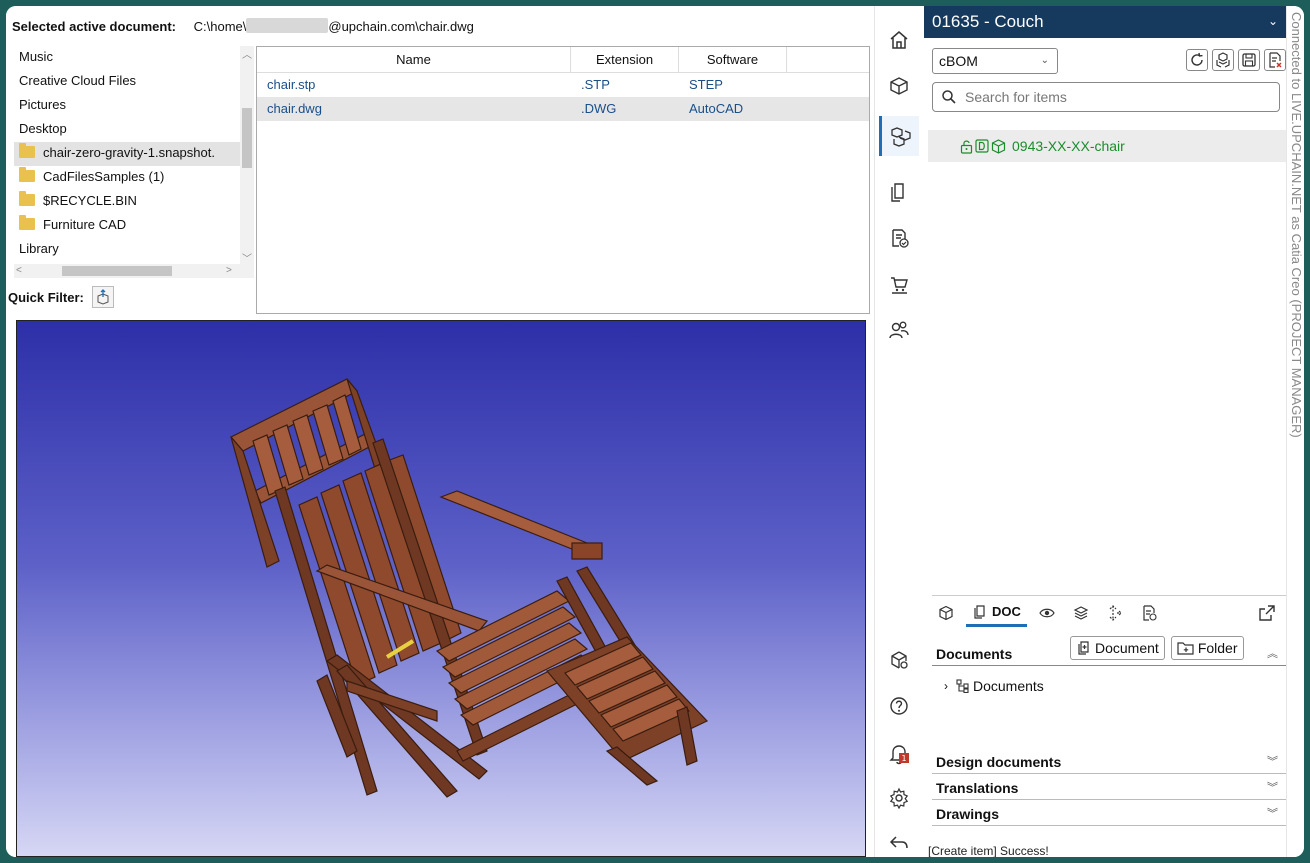  Describe the element at coordinates (1109, 788) in the screenshot. I see `translations-section: Translations ︾` at that location.